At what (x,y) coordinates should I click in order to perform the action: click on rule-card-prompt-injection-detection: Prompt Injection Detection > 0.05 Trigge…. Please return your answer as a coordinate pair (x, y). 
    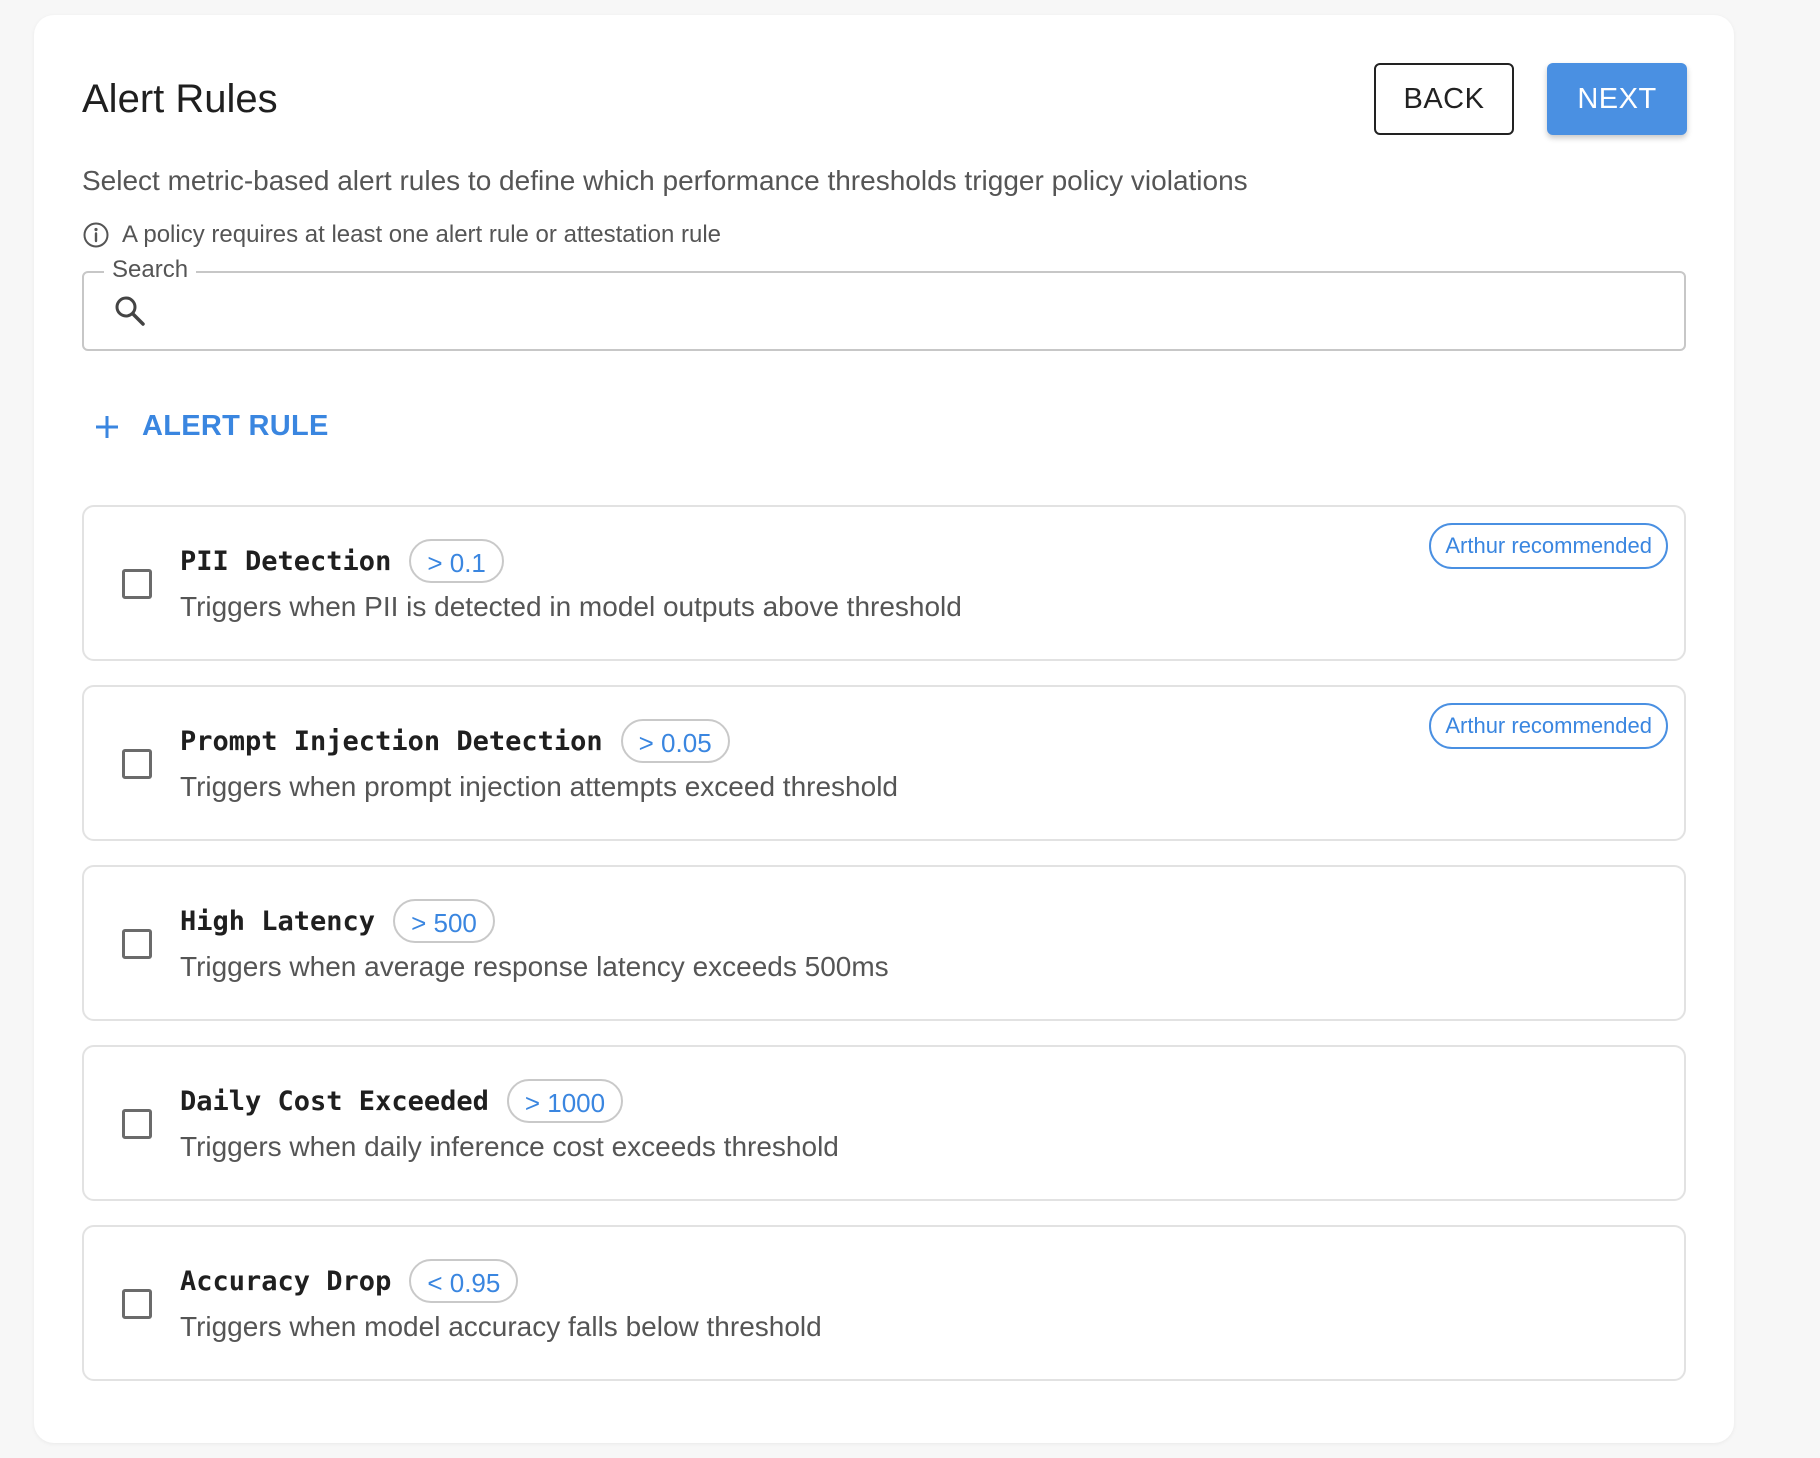
    Looking at the image, I should click on (884, 763).